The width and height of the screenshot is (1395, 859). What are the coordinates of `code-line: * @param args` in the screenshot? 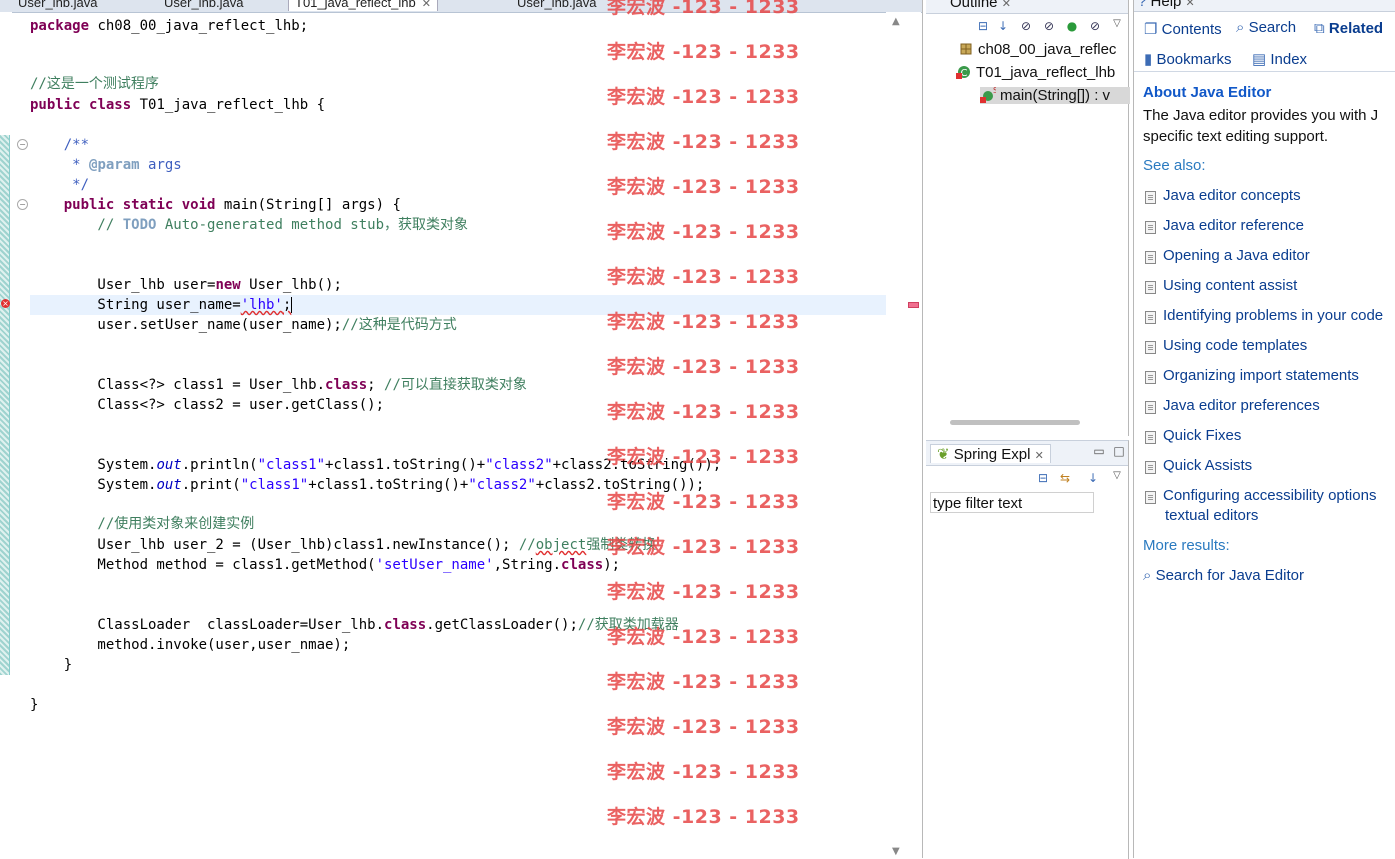 It's located at (106, 165).